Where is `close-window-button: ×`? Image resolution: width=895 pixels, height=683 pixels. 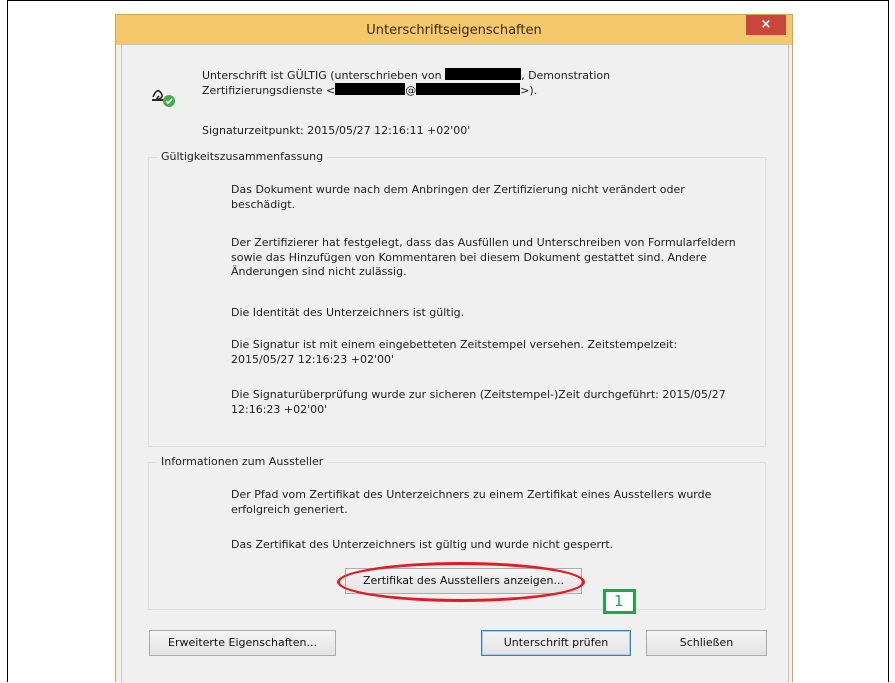 close-window-button: × is located at coordinates (766, 25).